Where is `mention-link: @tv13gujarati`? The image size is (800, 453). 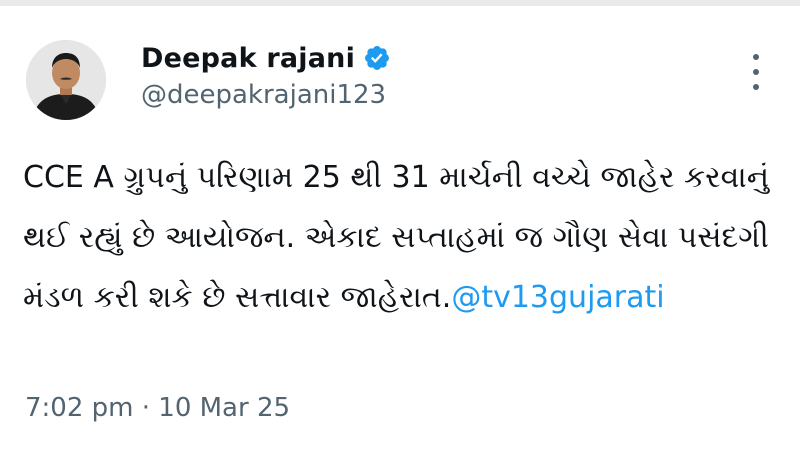 mention-link: @tv13gujarati is located at coordinates (557, 297).